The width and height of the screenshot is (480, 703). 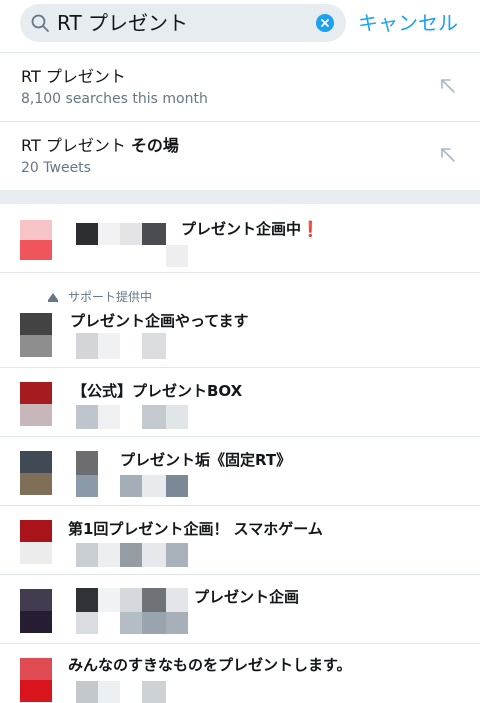 What do you see at coordinates (157, 391) in the screenshot?
I see `account-name: 【公式】プレゼントBOX` at bounding box center [157, 391].